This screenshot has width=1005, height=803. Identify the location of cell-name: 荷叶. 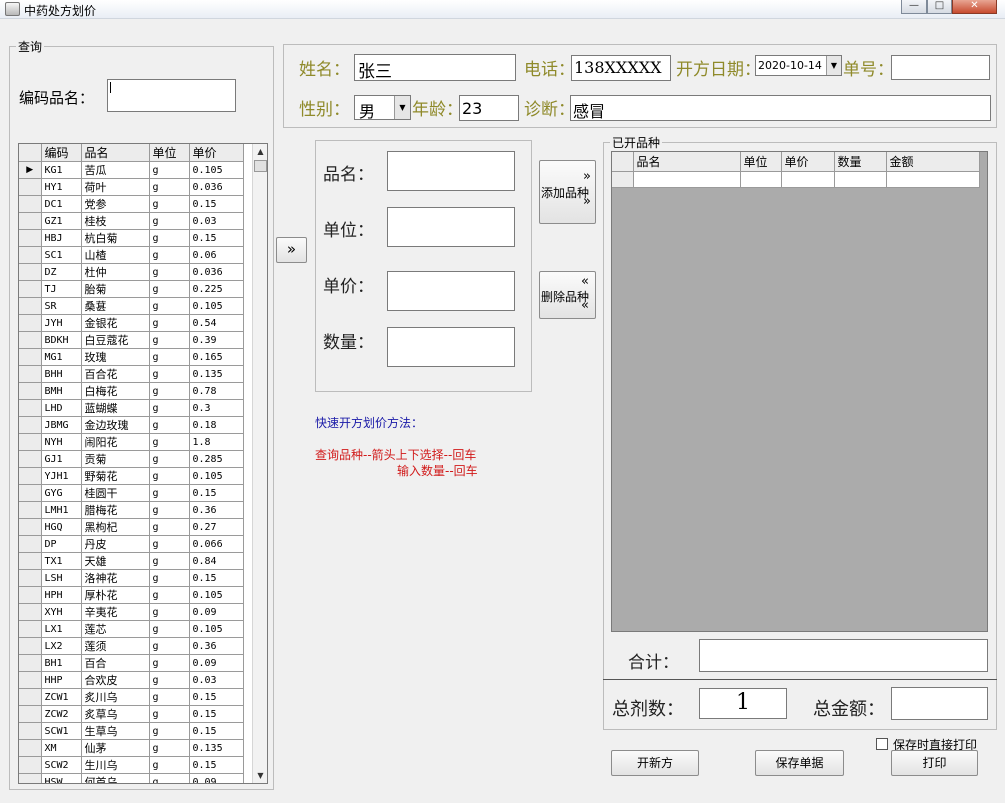
(115, 187).